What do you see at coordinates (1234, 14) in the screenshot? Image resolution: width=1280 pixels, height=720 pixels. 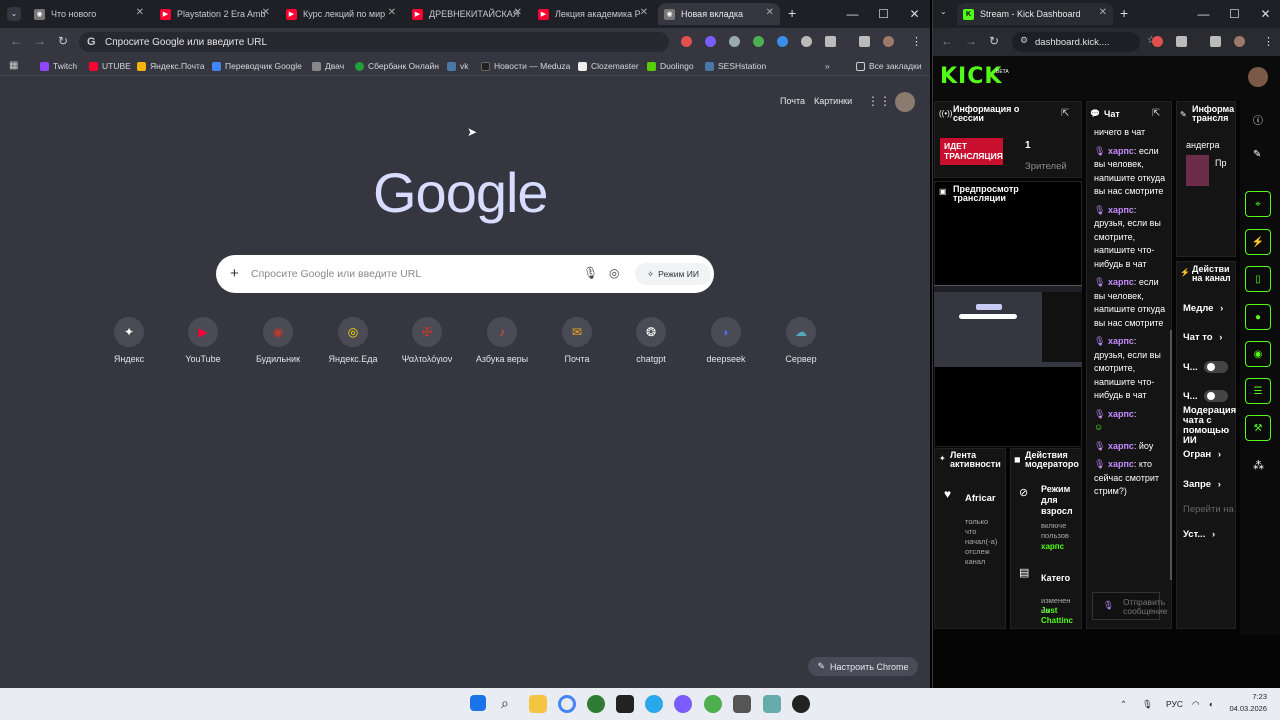 I see `maximize-icon: ☐` at bounding box center [1234, 14].